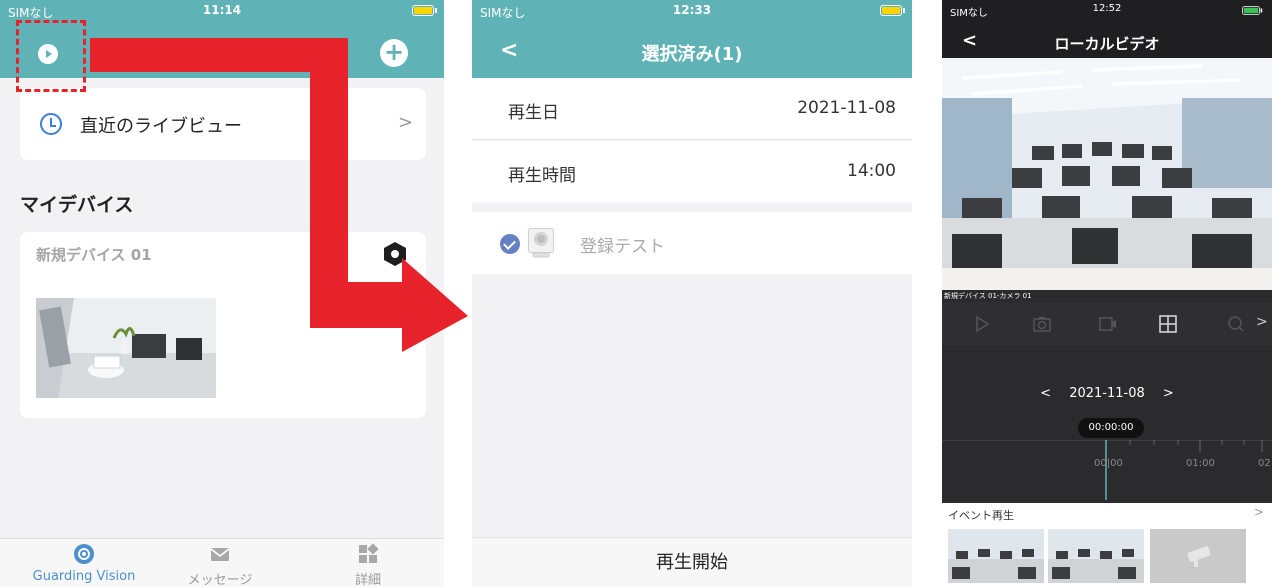  I want to click on camera-name: 登録テスト, so click(622, 247).